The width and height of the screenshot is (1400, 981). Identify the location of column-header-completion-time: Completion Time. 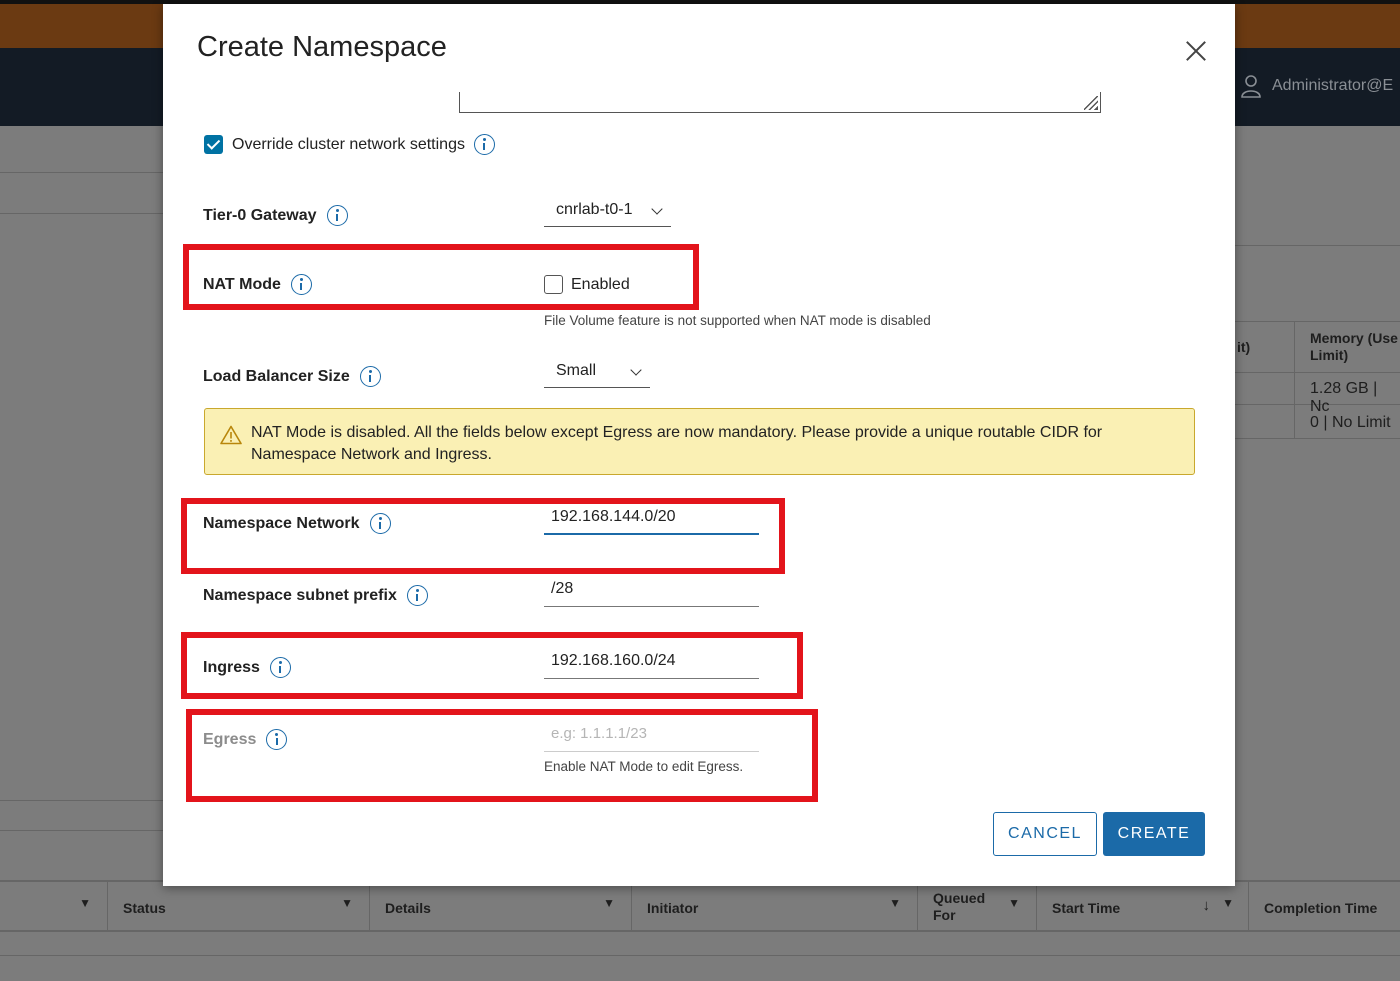
(1324, 907).